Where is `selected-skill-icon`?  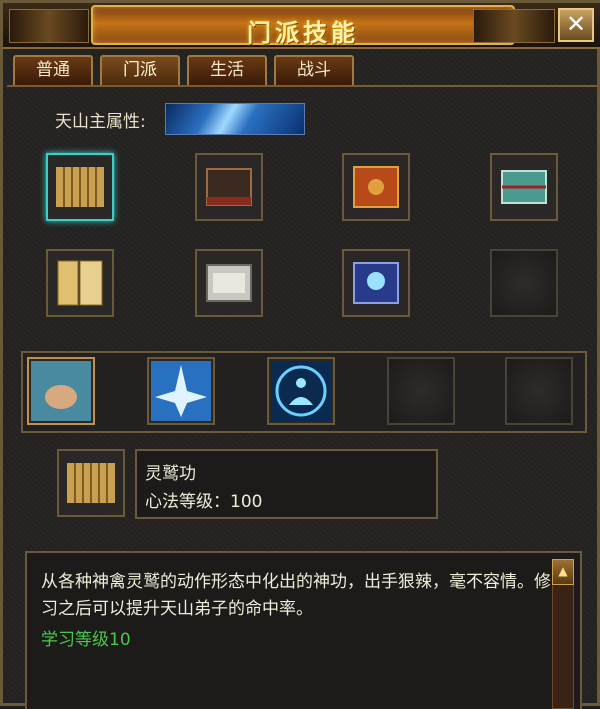
selected-skill-icon is located at coordinates (91, 483).